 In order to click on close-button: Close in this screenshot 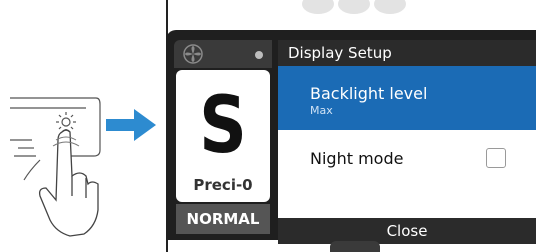, I will do `click(407, 231)`.